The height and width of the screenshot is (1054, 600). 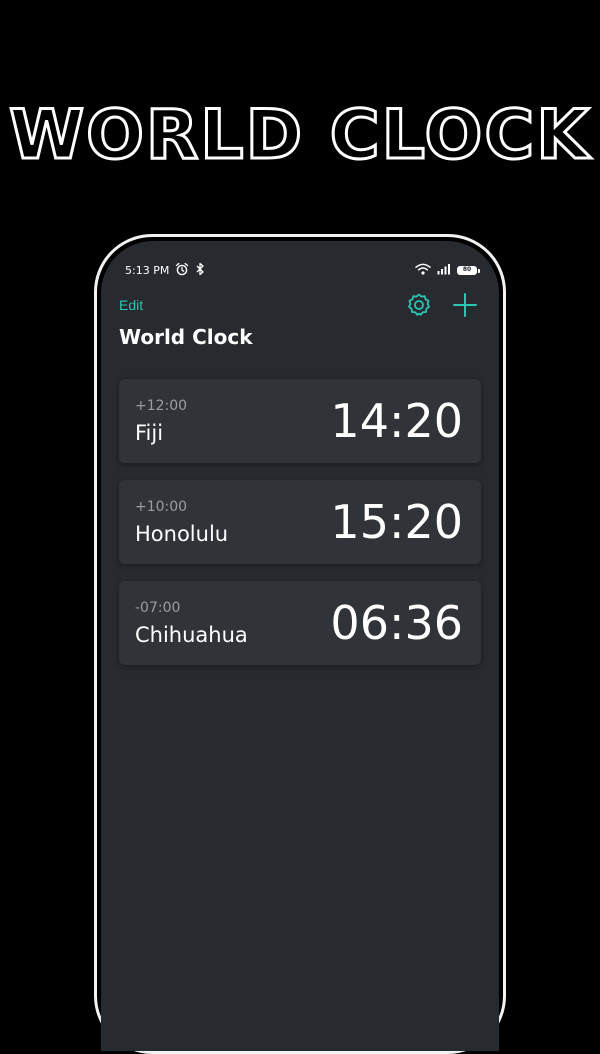 I want to click on clock-time: 06:36, so click(x=396, y=623).